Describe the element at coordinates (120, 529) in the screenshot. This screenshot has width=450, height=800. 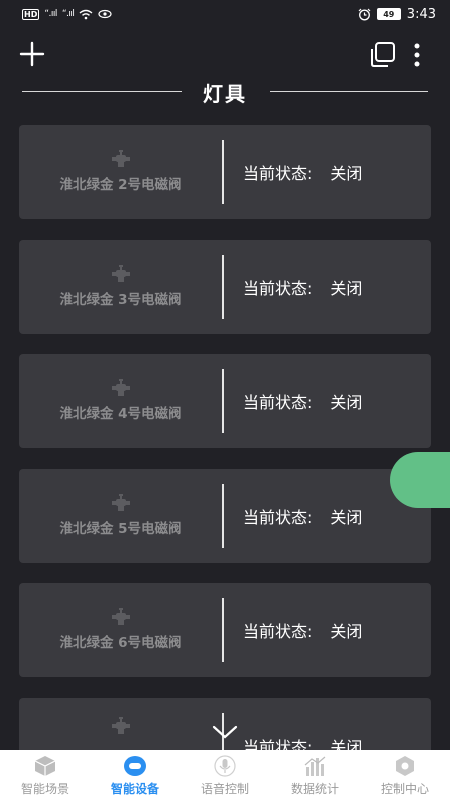
I see `device-name: 淮北绿金 5号电磁阀` at that location.